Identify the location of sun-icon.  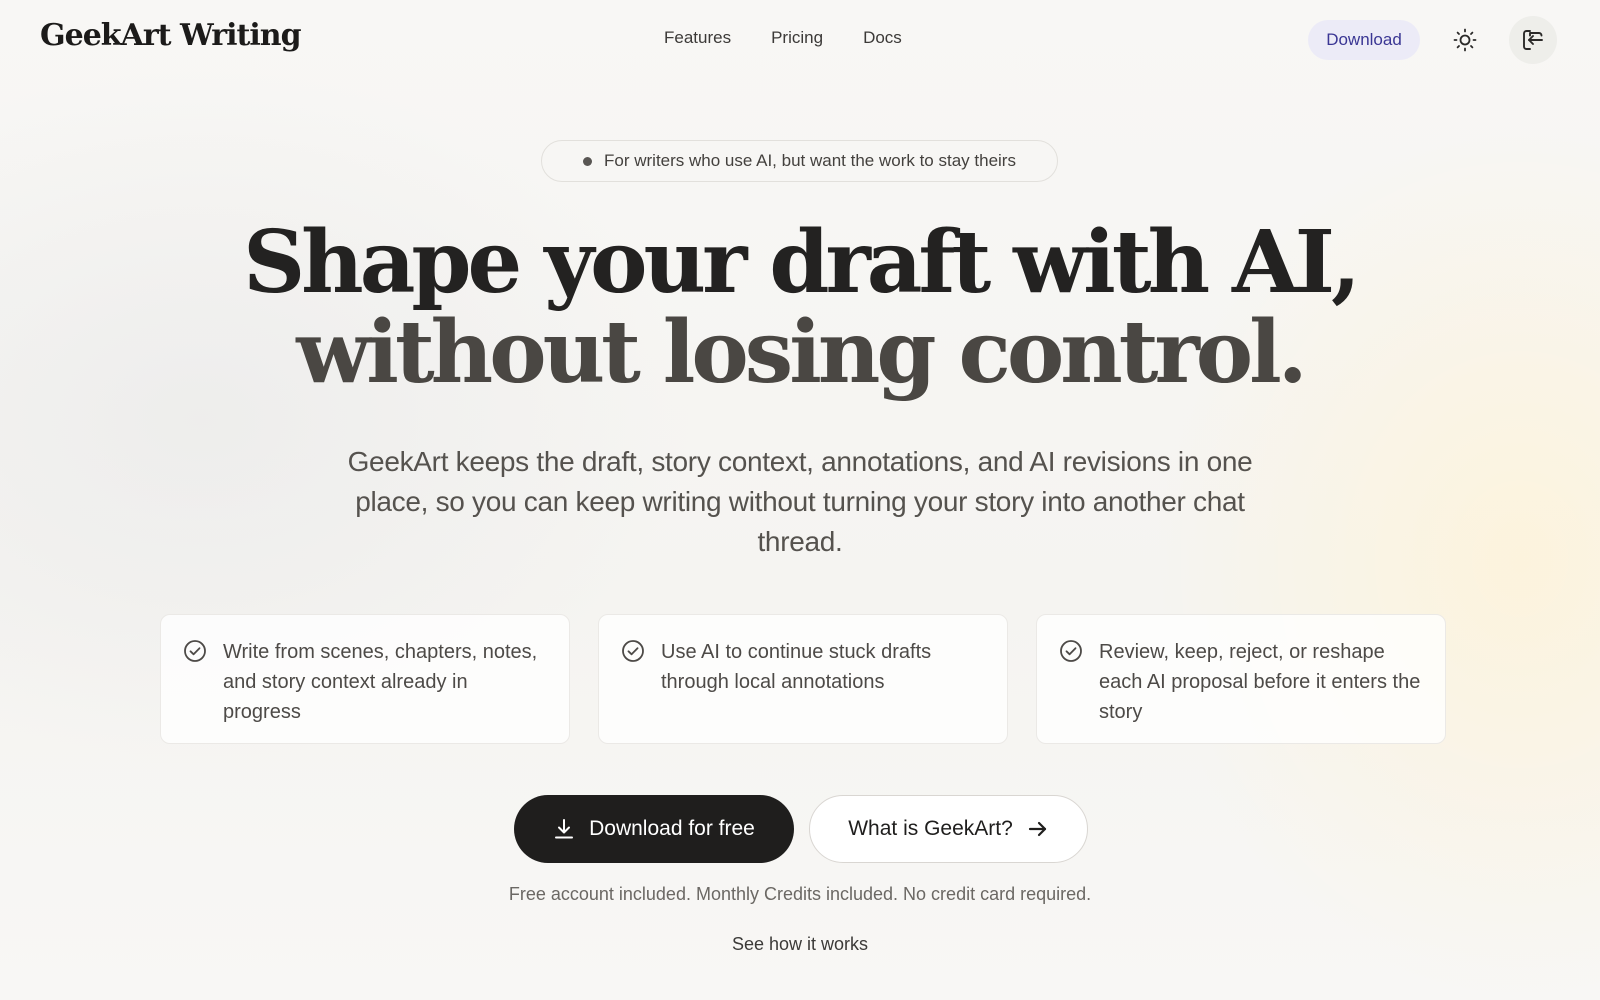
(1465, 40).